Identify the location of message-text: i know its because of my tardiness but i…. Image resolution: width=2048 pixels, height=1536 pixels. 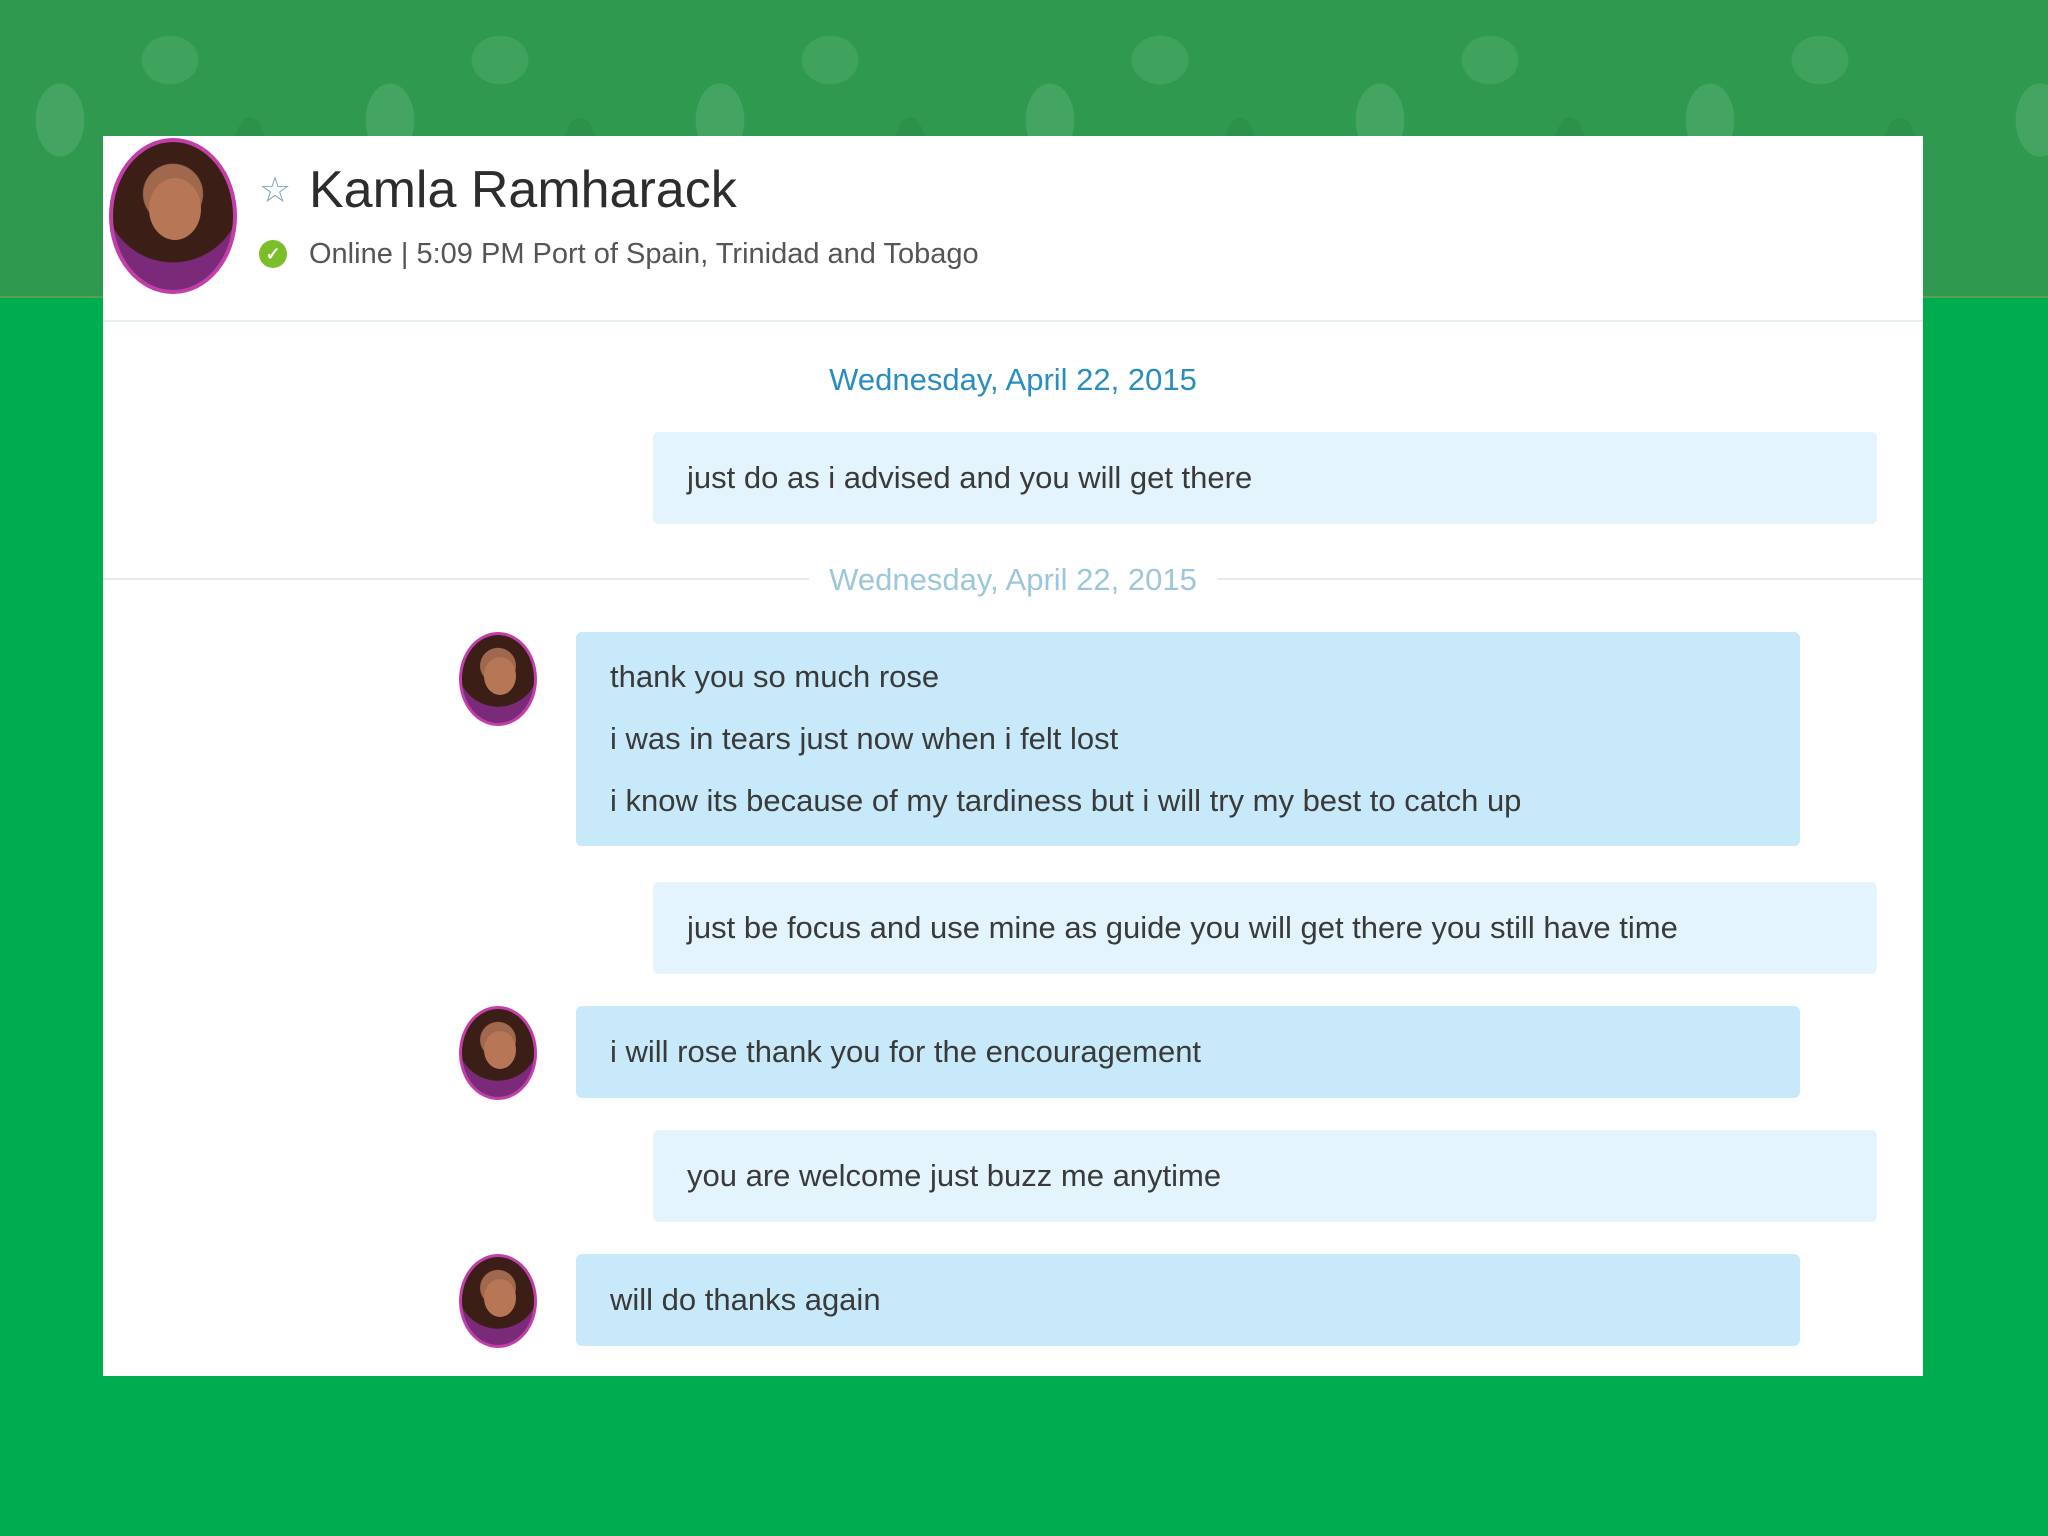
(1066, 800).